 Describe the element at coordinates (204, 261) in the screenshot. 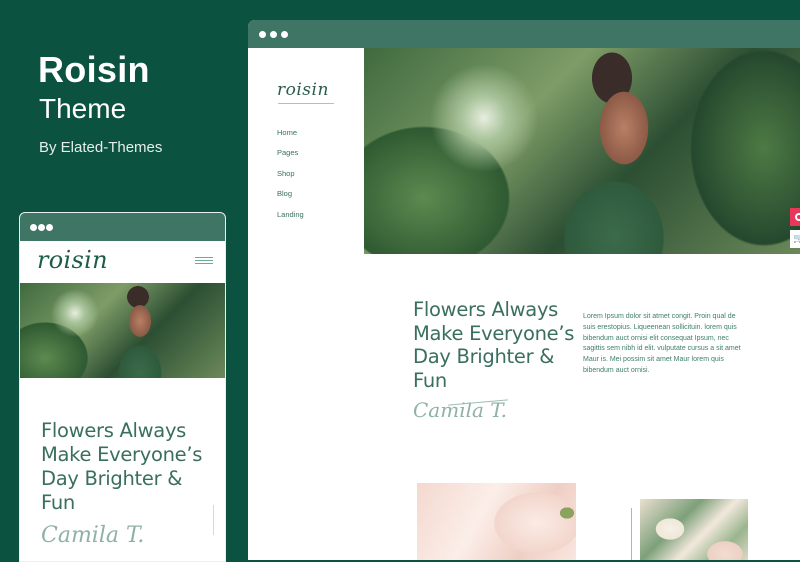

I see `hamburger-menu-icon` at that location.